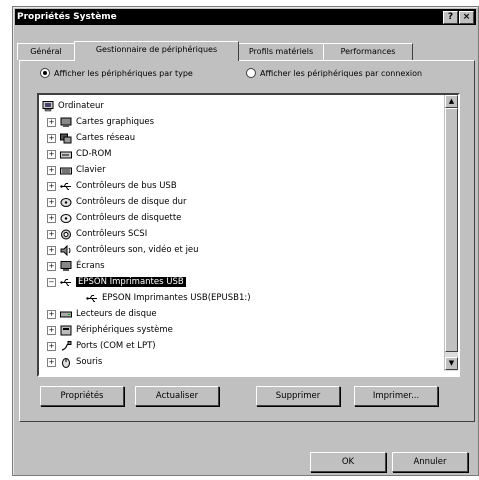 This screenshot has height=480, width=479. Describe the element at coordinates (177, 396) in the screenshot. I see `refresh-button: Actualiser` at that location.